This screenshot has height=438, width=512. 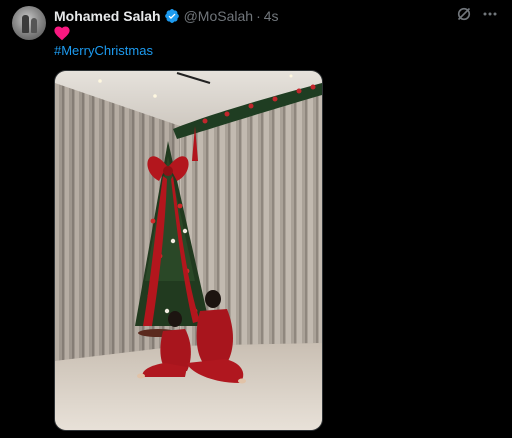 What do you see at coordinates (490, 14) in the screenshot?
I see `more-icon` at bounding box center [490, 14].